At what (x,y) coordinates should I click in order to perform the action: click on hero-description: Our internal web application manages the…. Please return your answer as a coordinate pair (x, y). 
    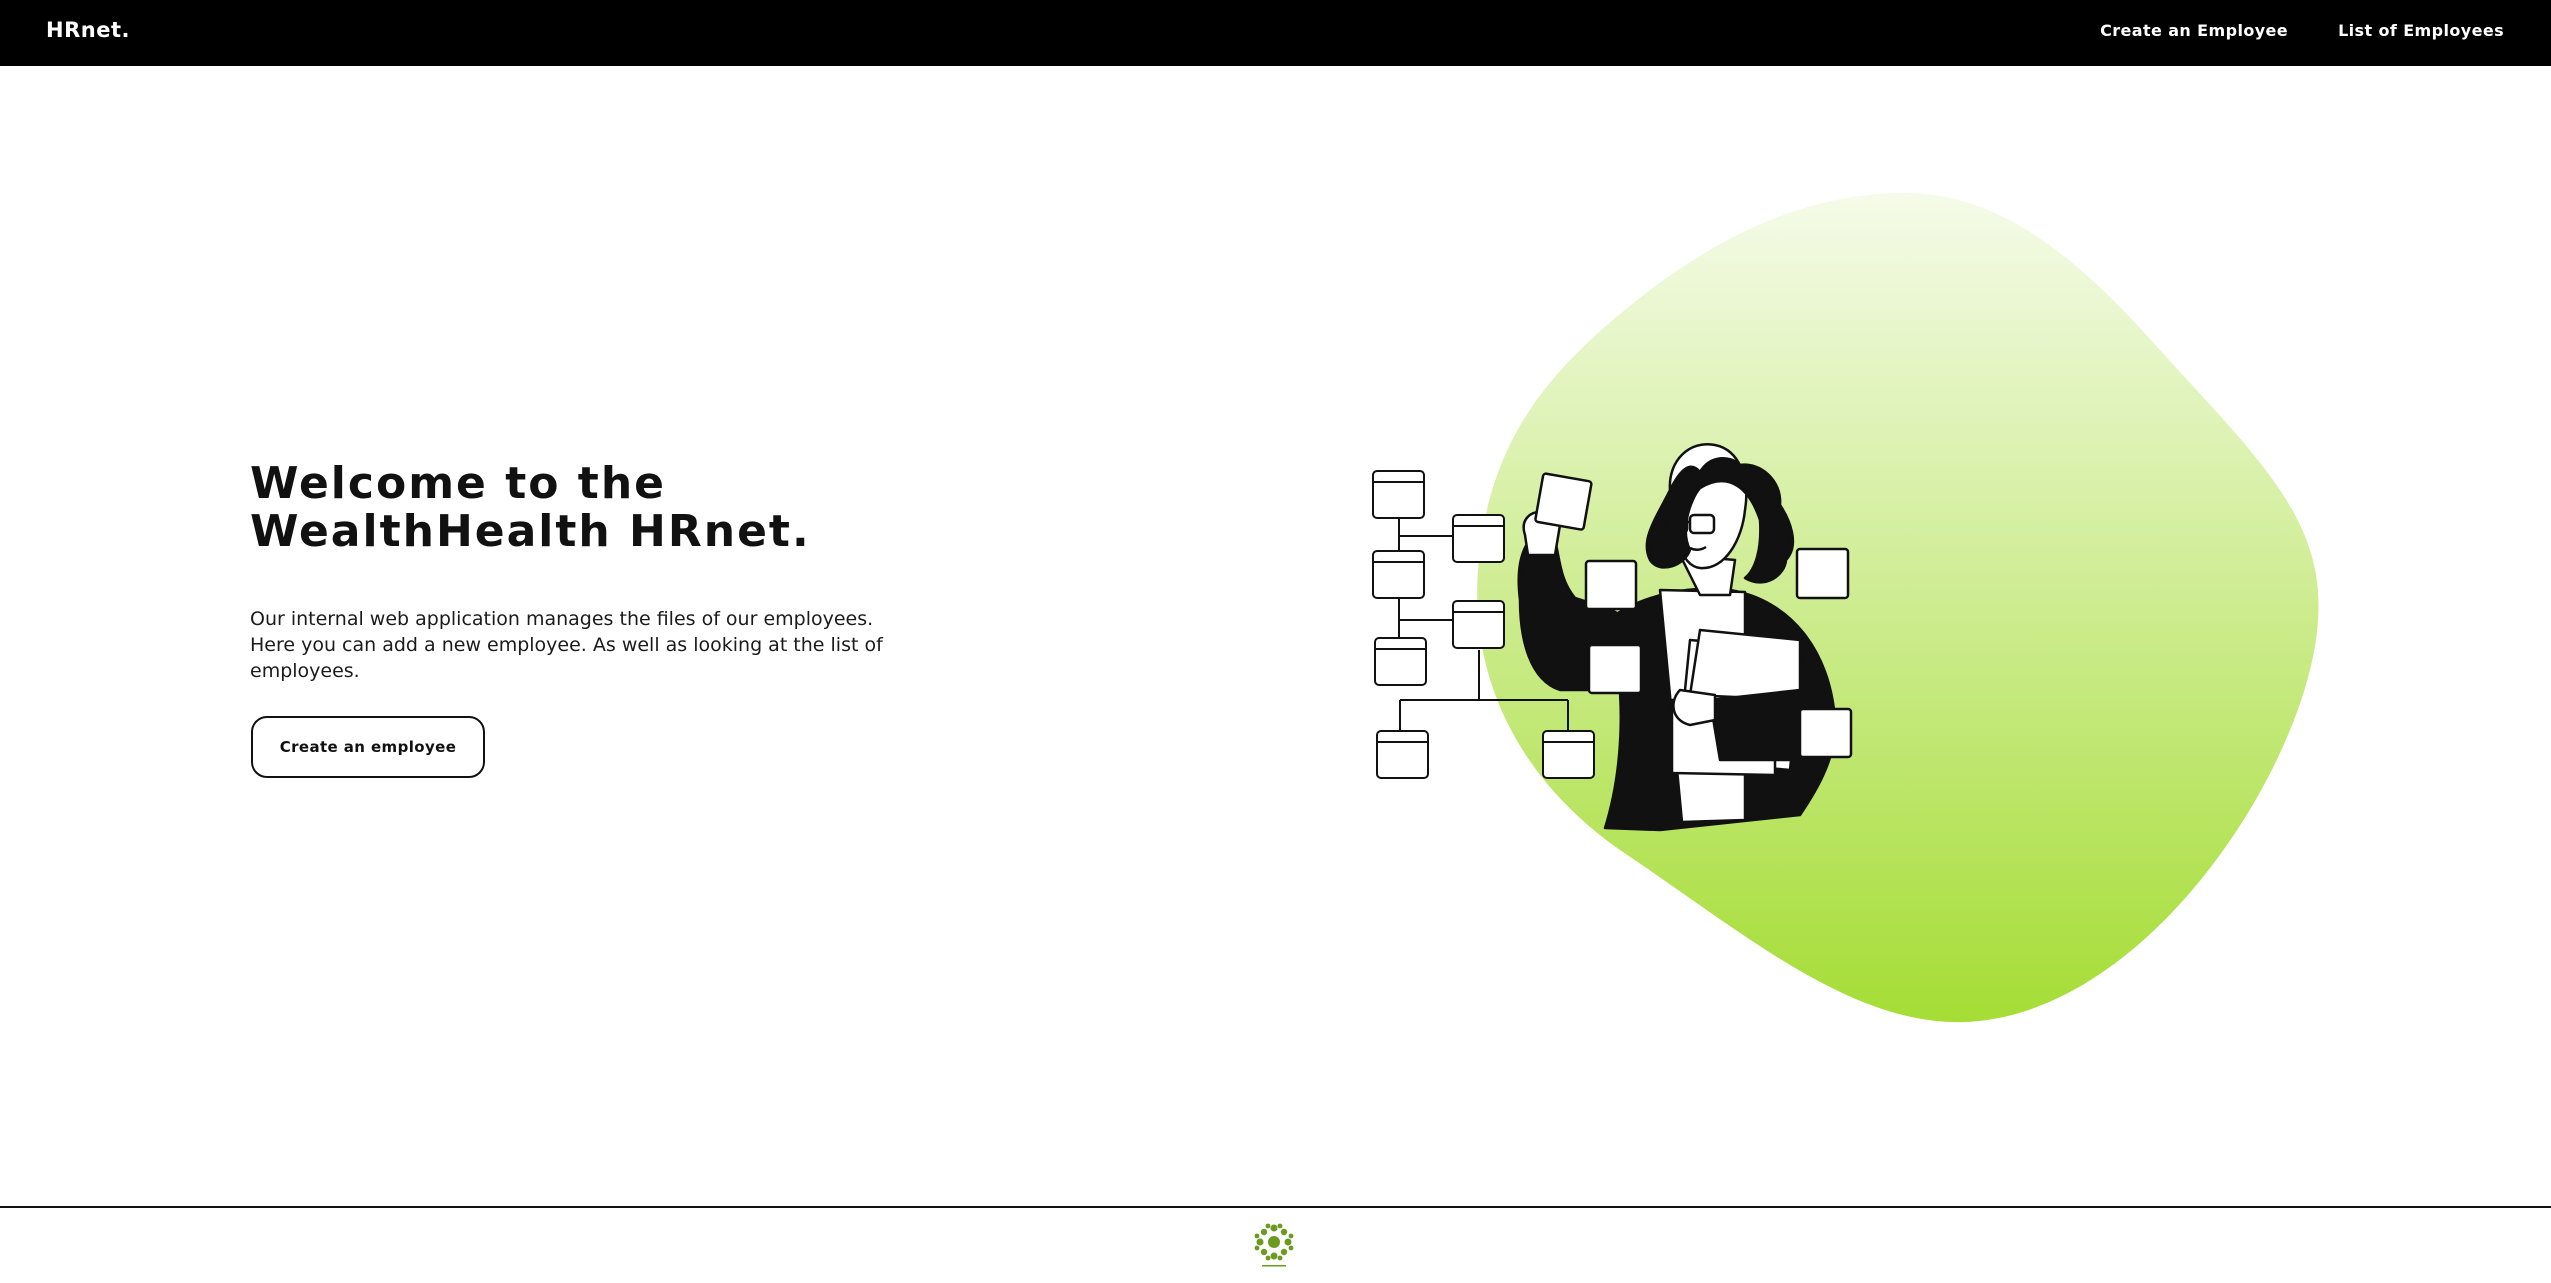
    Looking at the image, I should click on (566, 645).